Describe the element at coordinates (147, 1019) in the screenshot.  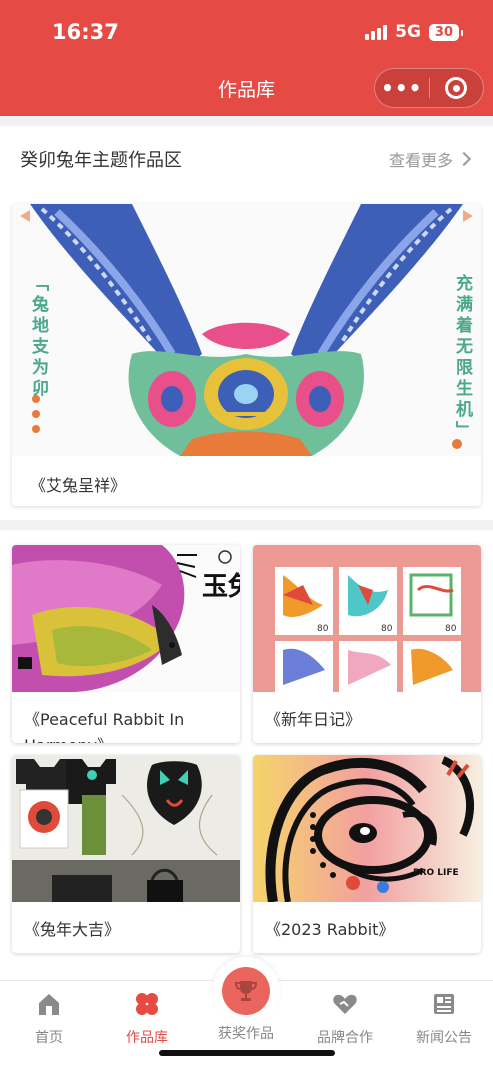
I see `tab-works: 作品库` at that location.